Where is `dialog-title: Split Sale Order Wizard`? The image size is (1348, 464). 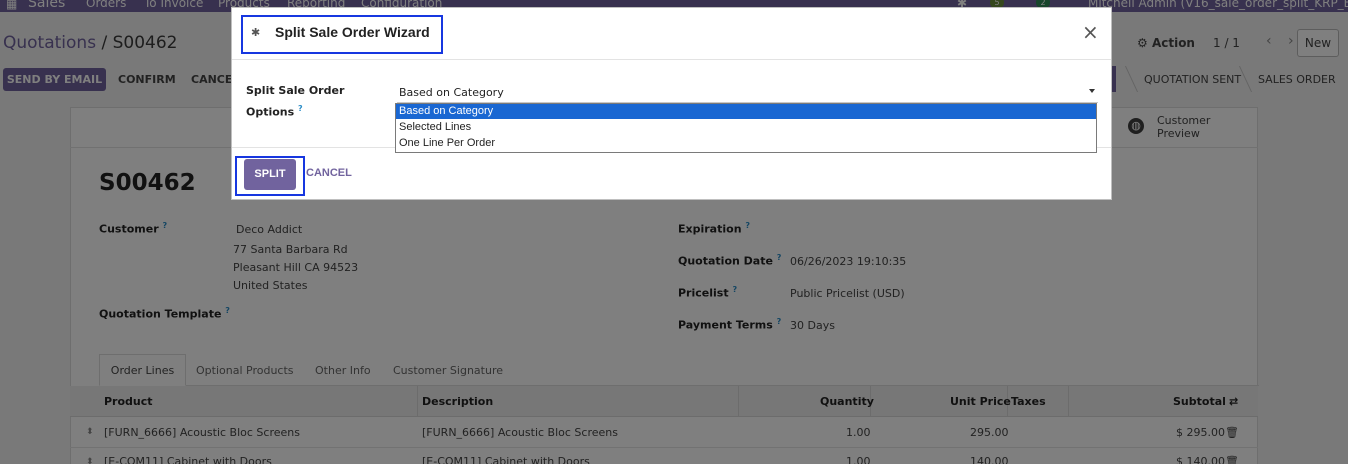 dialog-title: Split Sale Order Wizard is located at coordinates (352, 32).